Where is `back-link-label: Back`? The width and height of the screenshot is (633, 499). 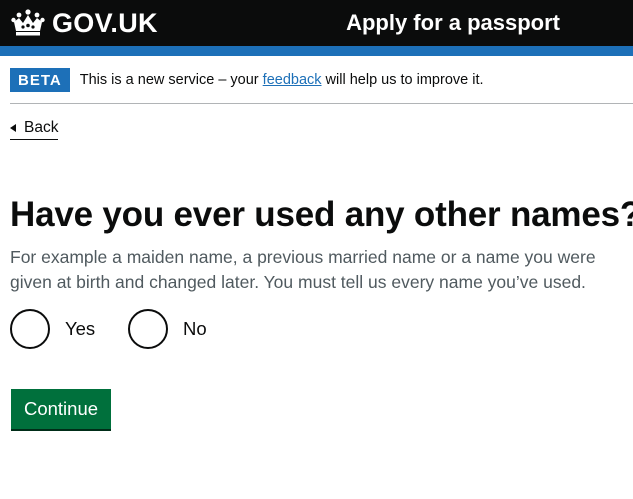
back-link-label: Back is located at coordinates (41, 127).